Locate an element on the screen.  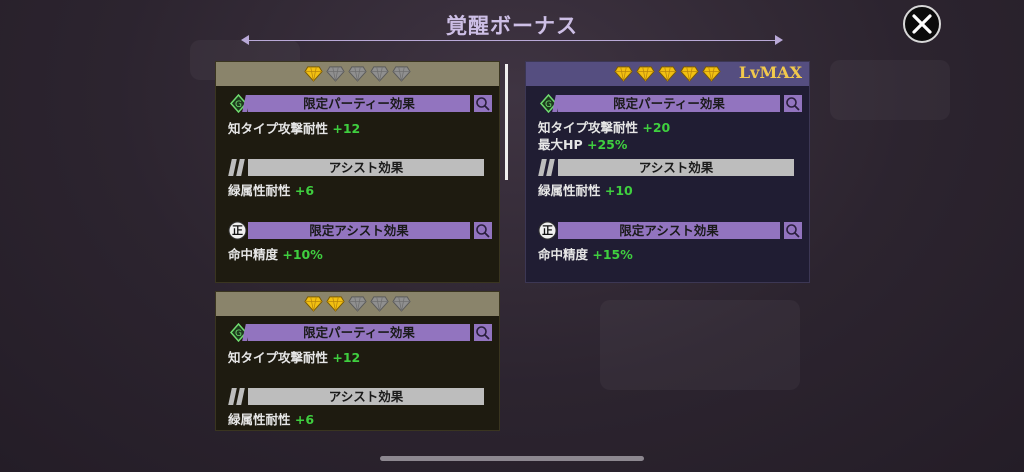
close-button is located at coordinates (922, 24).